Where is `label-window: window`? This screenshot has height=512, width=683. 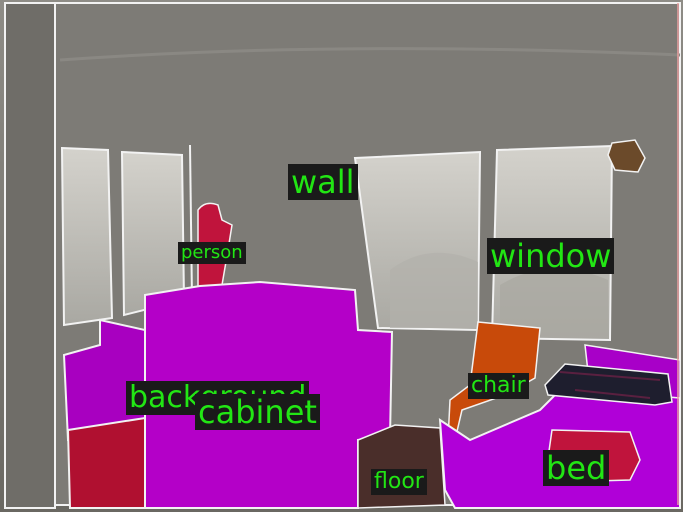 label-window: window is located at coordinates (551, 256).